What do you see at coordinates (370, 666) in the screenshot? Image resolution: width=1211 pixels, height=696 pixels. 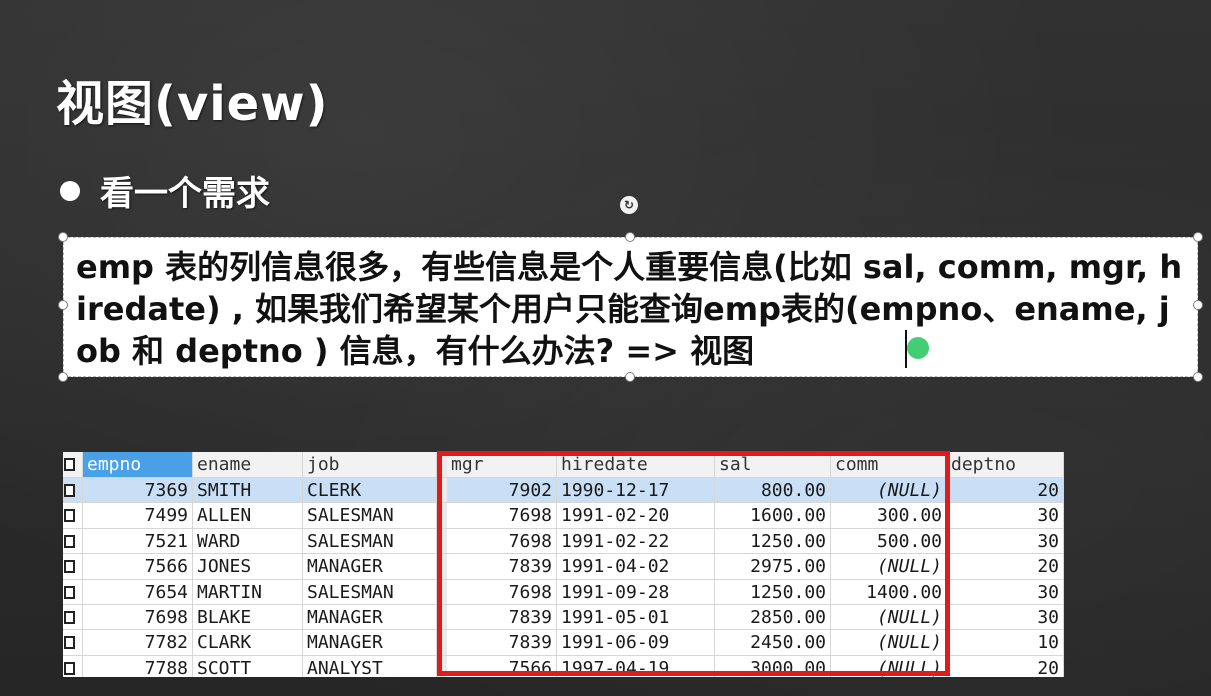 I see `cell-job: ANALYST` at bounding box center [370, 666].